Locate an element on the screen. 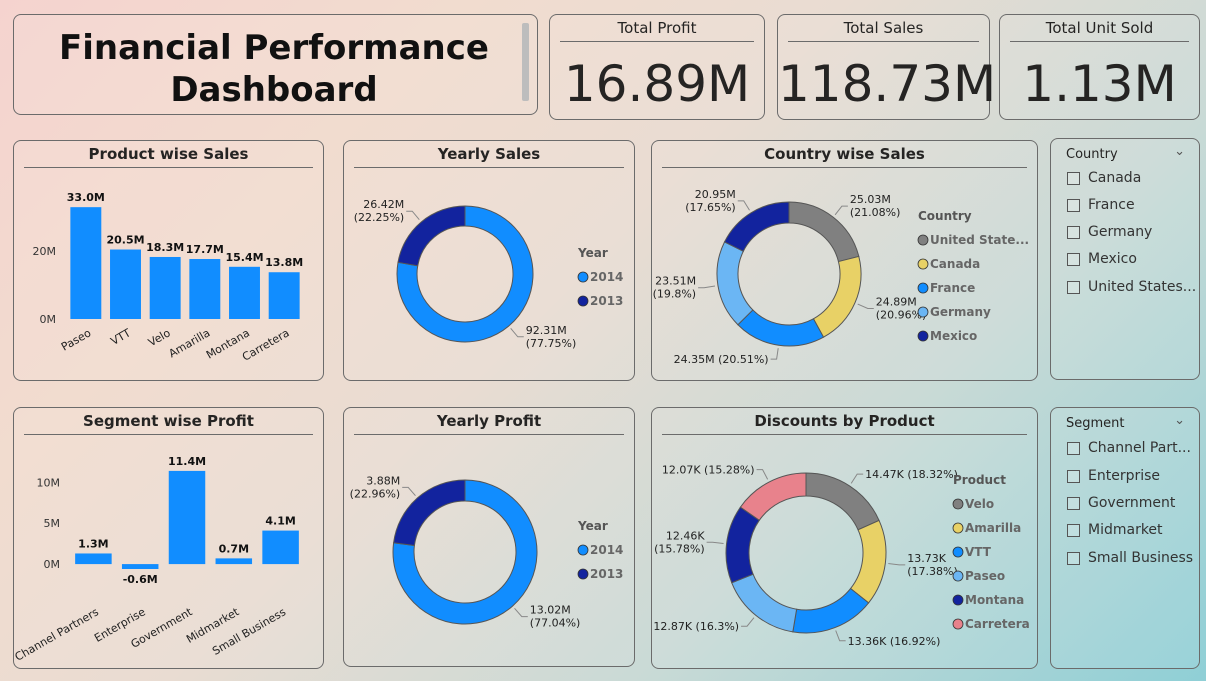 The width and height of the screenshot is (1206, 681). slicer-option: Midmarket is located at coordinates (1115, 530).